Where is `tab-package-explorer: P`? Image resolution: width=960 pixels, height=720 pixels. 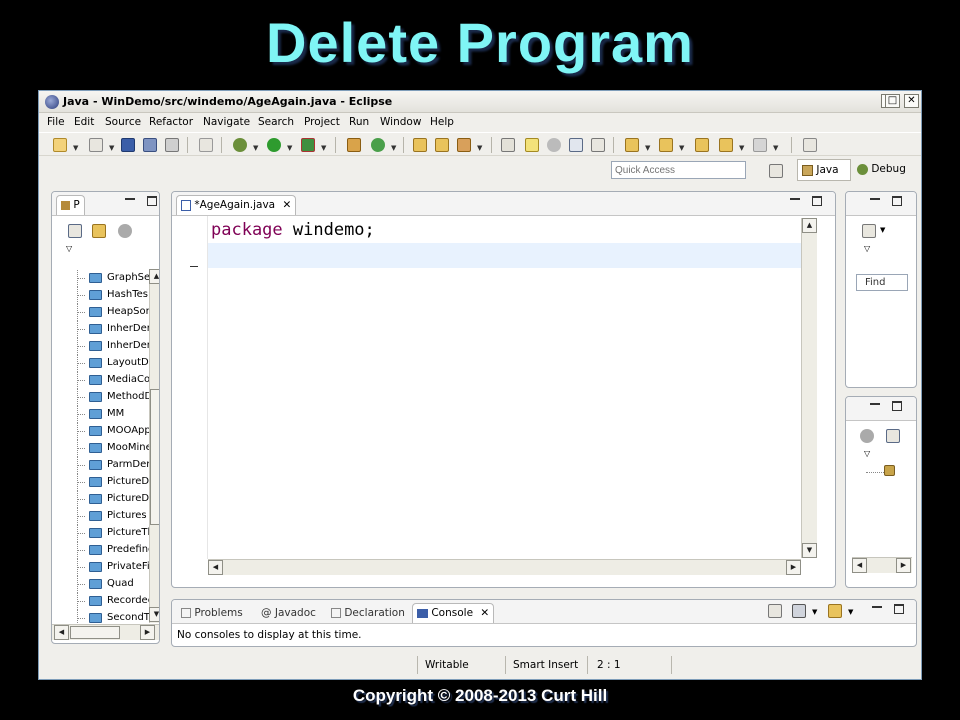 tab-package-explorer: P is located at coordinates (70, 205).